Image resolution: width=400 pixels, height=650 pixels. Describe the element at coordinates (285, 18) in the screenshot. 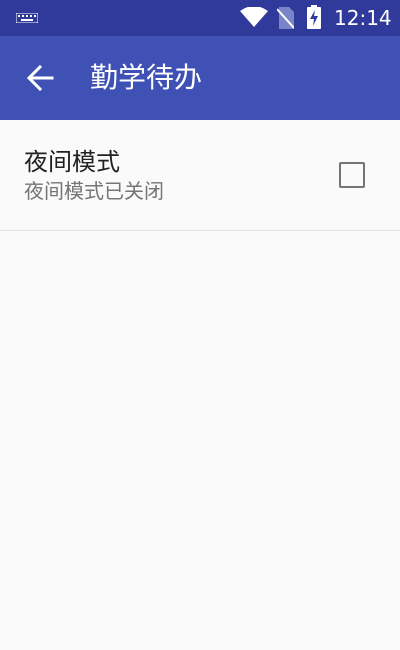

I see `no-sim-icon` at that location.